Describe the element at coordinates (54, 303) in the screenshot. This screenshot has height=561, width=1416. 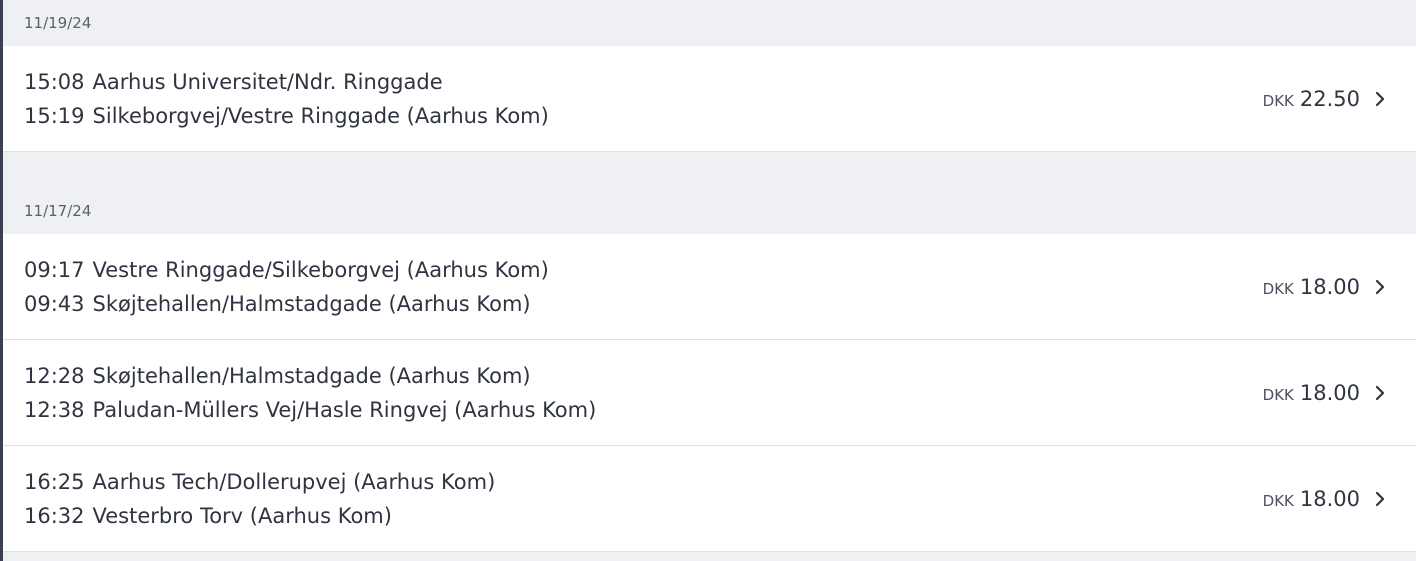
I see `arrival-time: 09:43` at that location.